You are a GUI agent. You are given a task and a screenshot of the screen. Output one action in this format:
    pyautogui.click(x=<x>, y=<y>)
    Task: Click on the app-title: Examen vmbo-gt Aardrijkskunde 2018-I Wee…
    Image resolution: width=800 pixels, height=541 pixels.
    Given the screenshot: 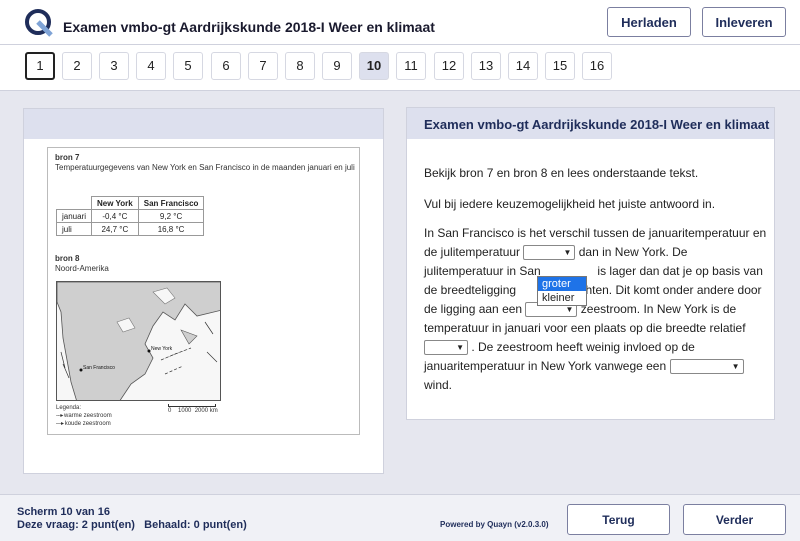 What is the action you would take?
    pyautogui.click(x=249, y=27)
    